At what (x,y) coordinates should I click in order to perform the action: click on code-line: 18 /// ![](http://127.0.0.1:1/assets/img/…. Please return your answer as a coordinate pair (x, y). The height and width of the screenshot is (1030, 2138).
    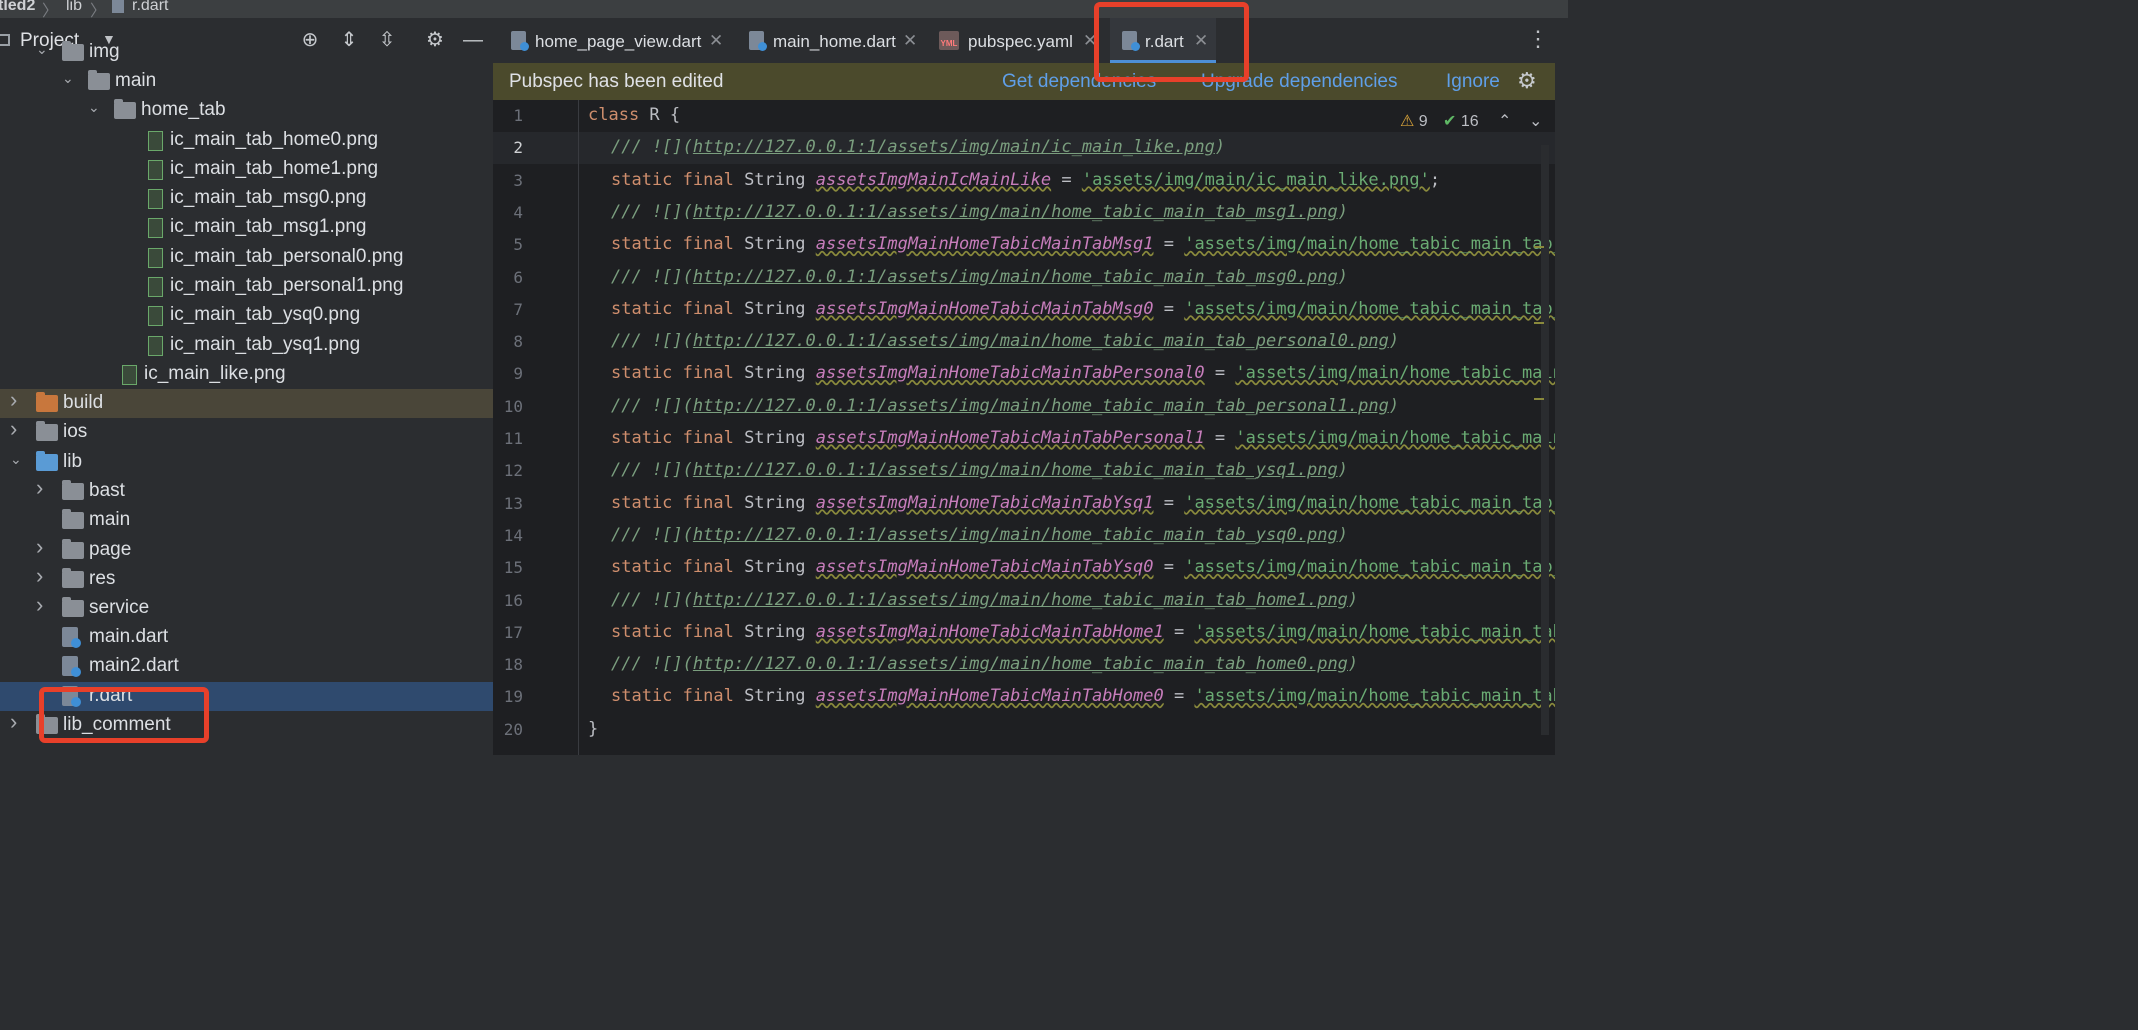
    Looking at the image, I should click on (1030, 665).